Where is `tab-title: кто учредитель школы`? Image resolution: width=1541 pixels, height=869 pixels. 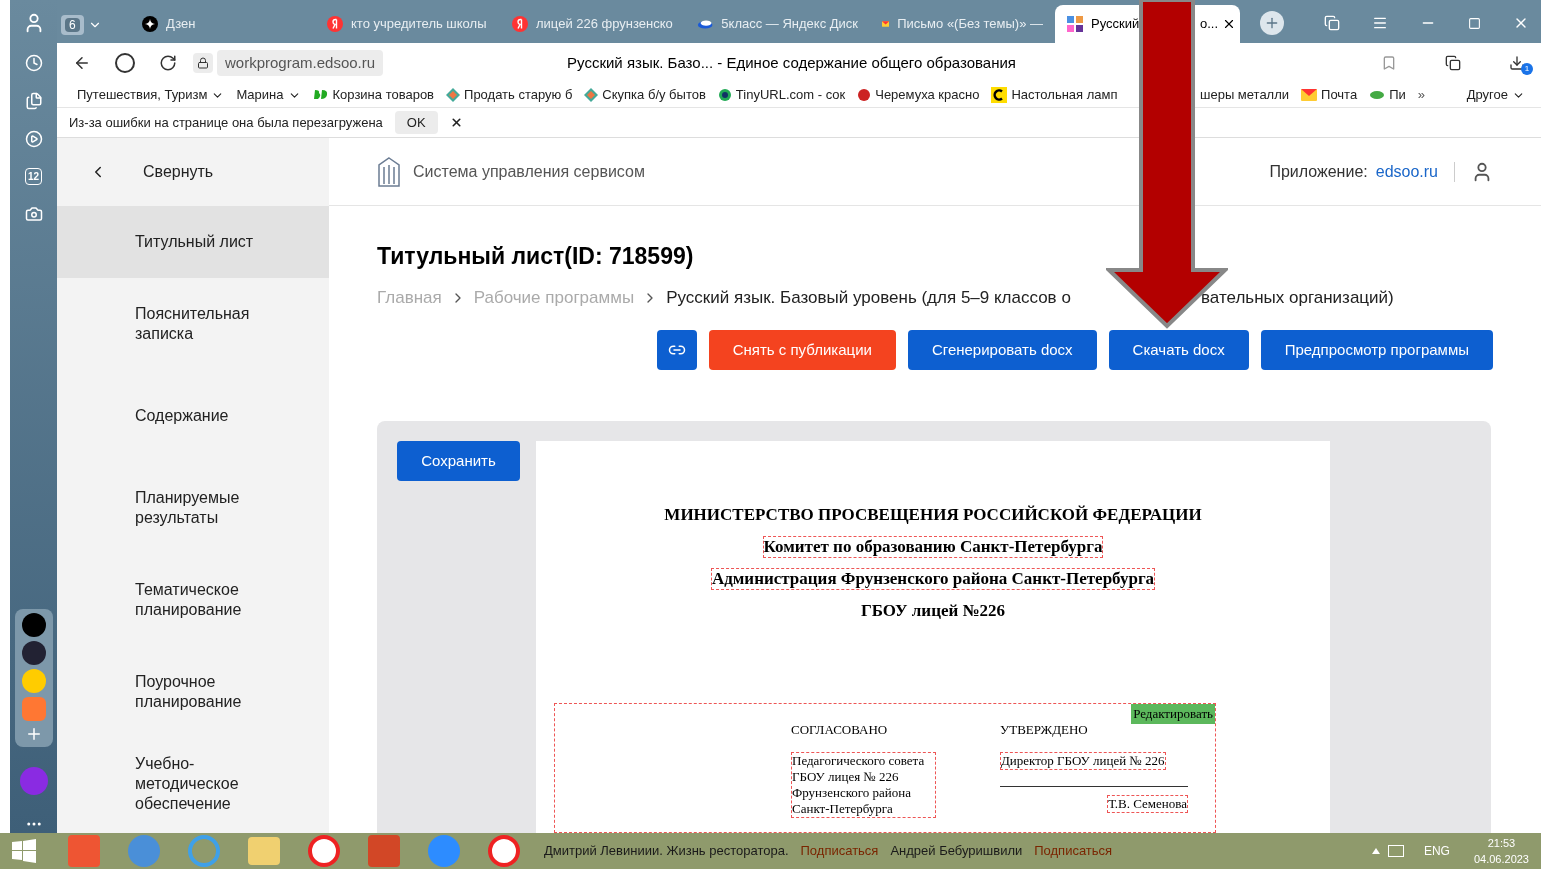 tab-title: кто учредитель школы is located at coordinates (419, 24).